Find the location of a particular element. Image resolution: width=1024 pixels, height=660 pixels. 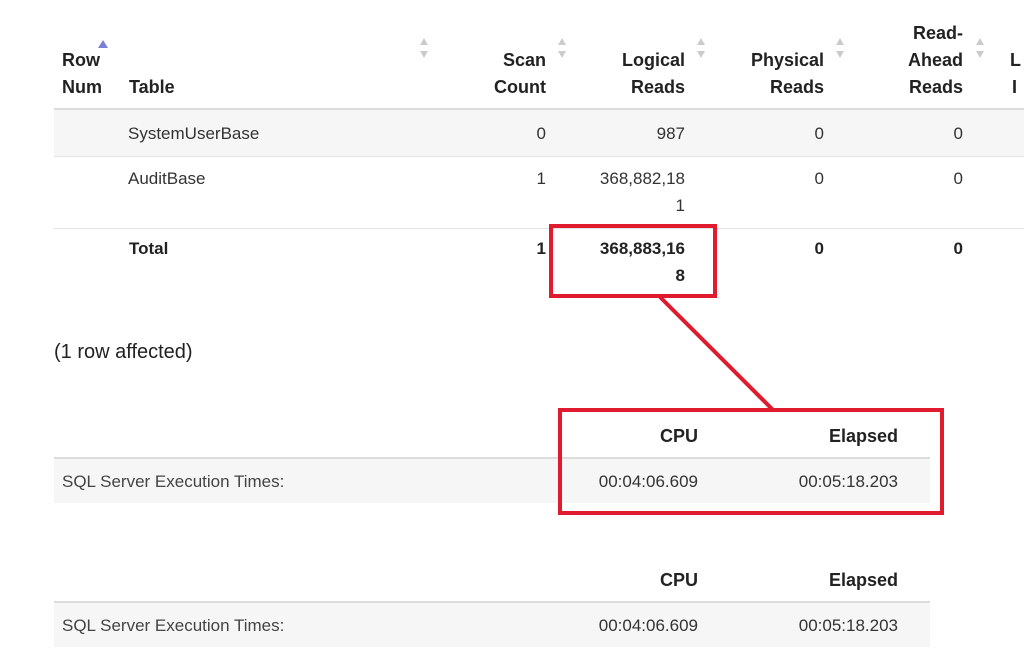

highlight-connector-line is located at coordinates (717, 354).